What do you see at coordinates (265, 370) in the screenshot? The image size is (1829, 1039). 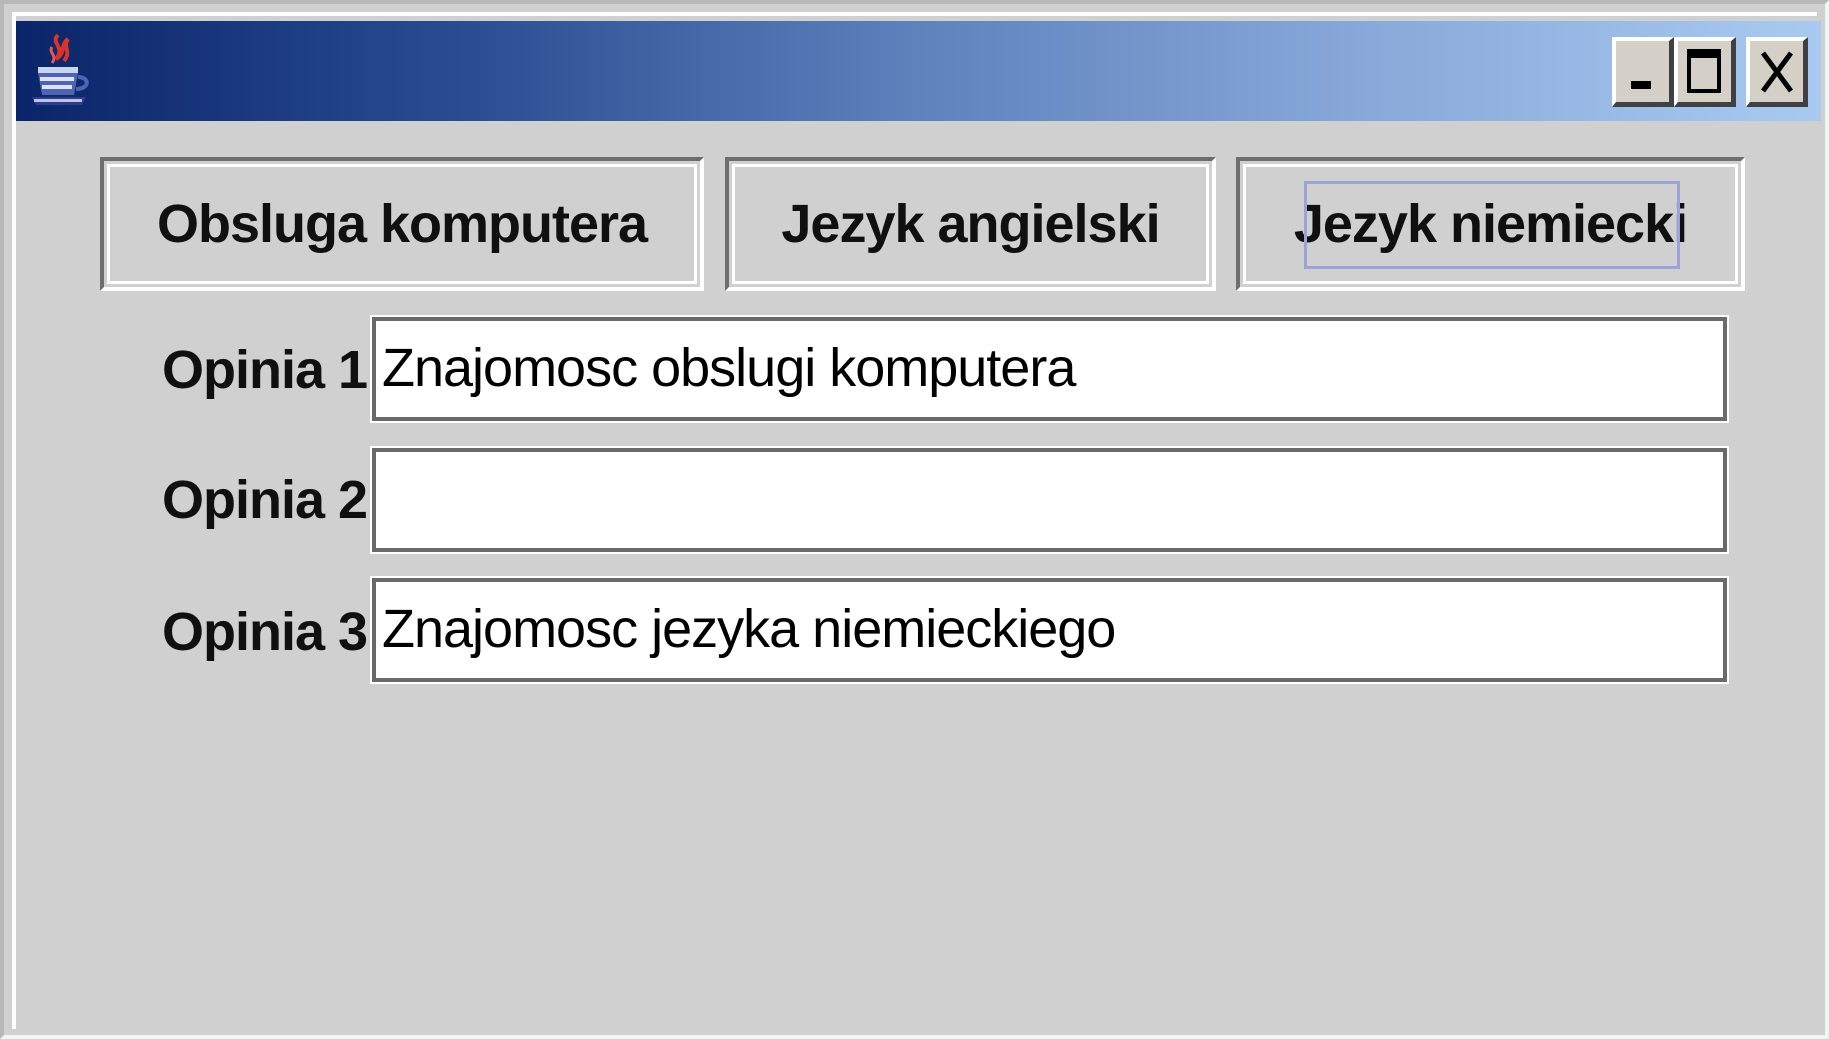 I see `opinia-1-label: Opinia 1` at bounding box center [265, 370].